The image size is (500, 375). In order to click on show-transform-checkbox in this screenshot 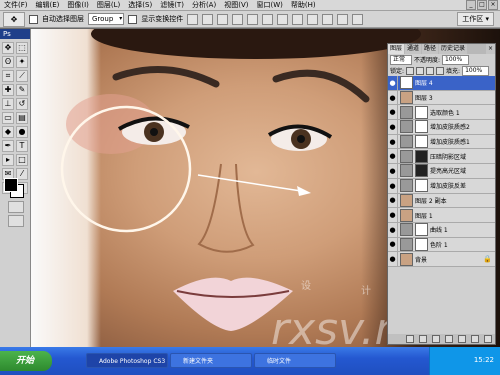, I will do `click(133, 19)`.